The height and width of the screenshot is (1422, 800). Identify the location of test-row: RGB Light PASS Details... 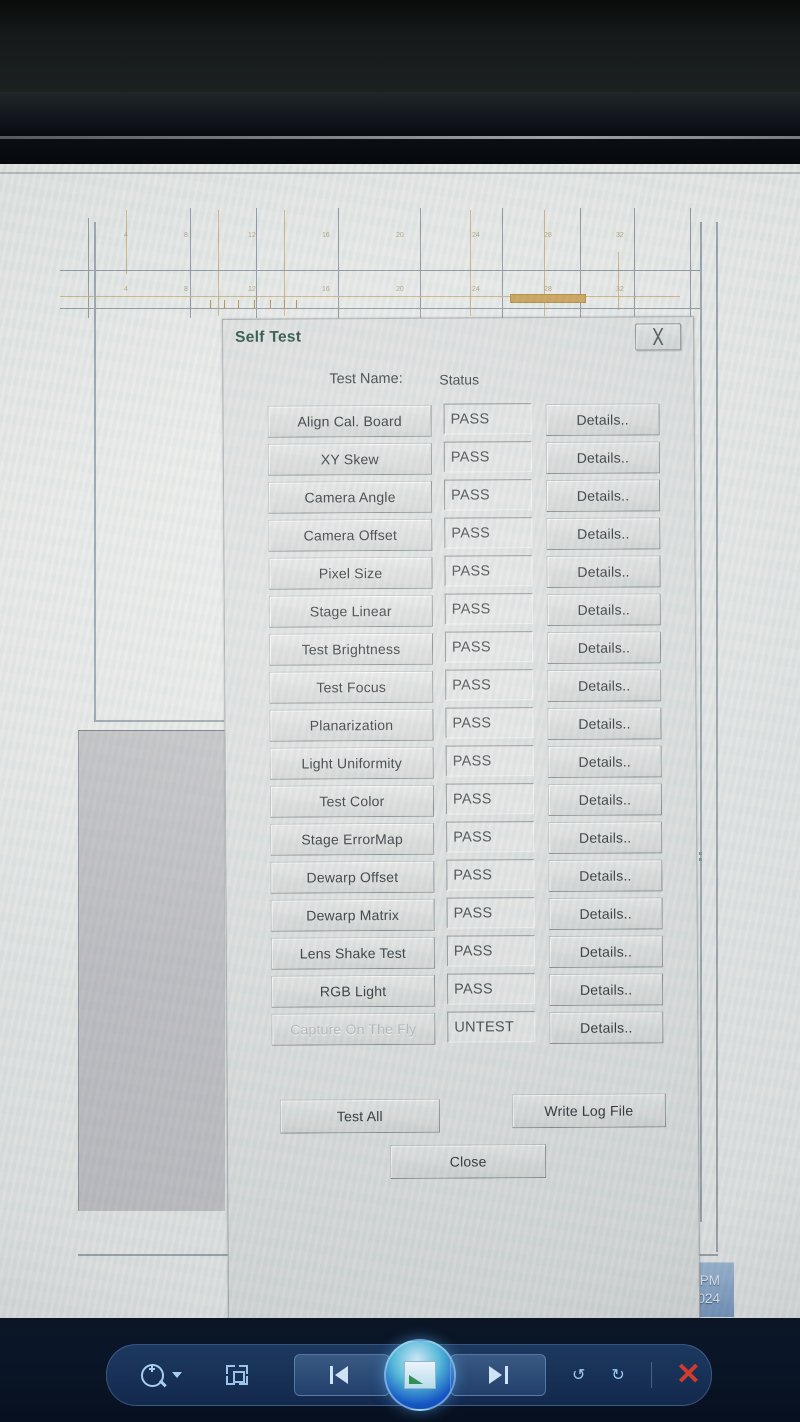
(462, 991).